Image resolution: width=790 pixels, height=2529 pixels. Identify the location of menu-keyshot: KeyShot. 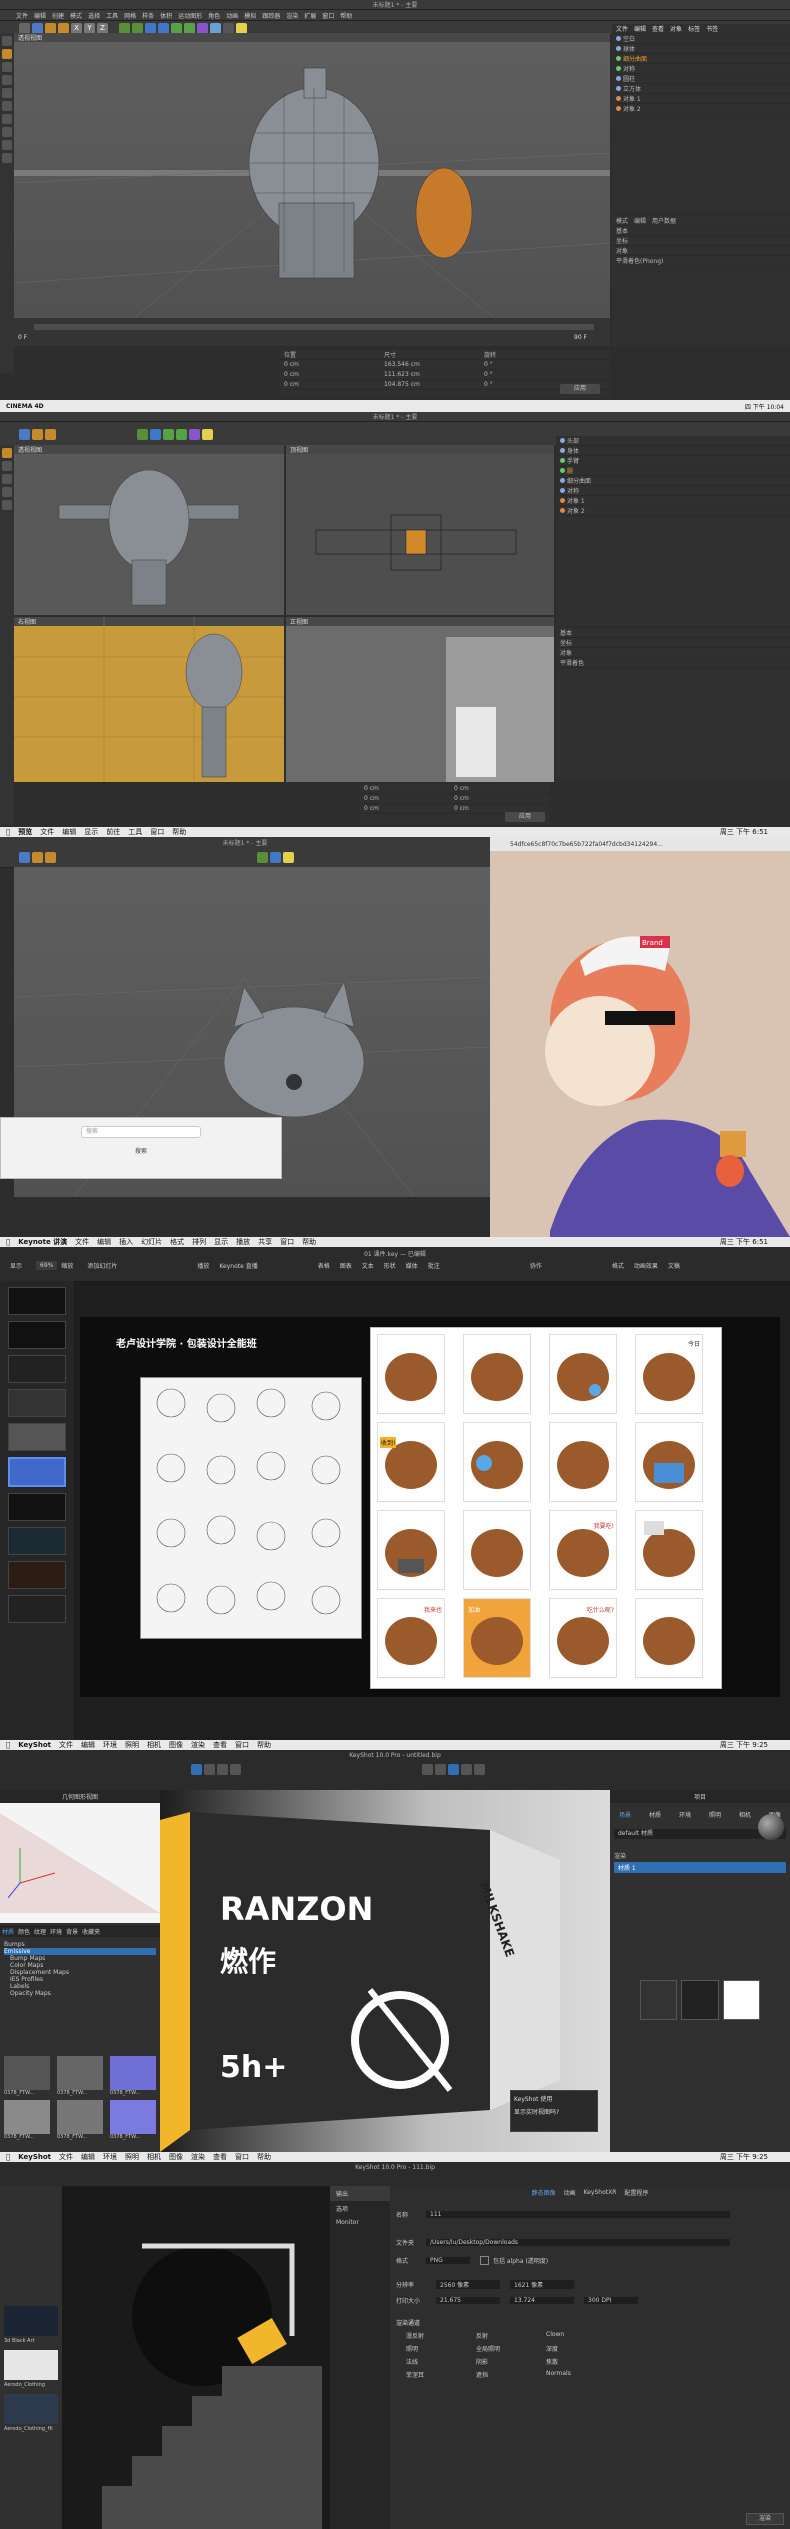
(34, 1745).